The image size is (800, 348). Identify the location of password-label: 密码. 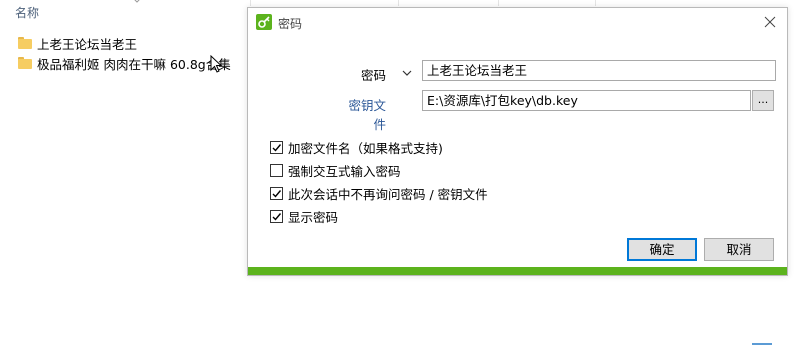
(373, 75).